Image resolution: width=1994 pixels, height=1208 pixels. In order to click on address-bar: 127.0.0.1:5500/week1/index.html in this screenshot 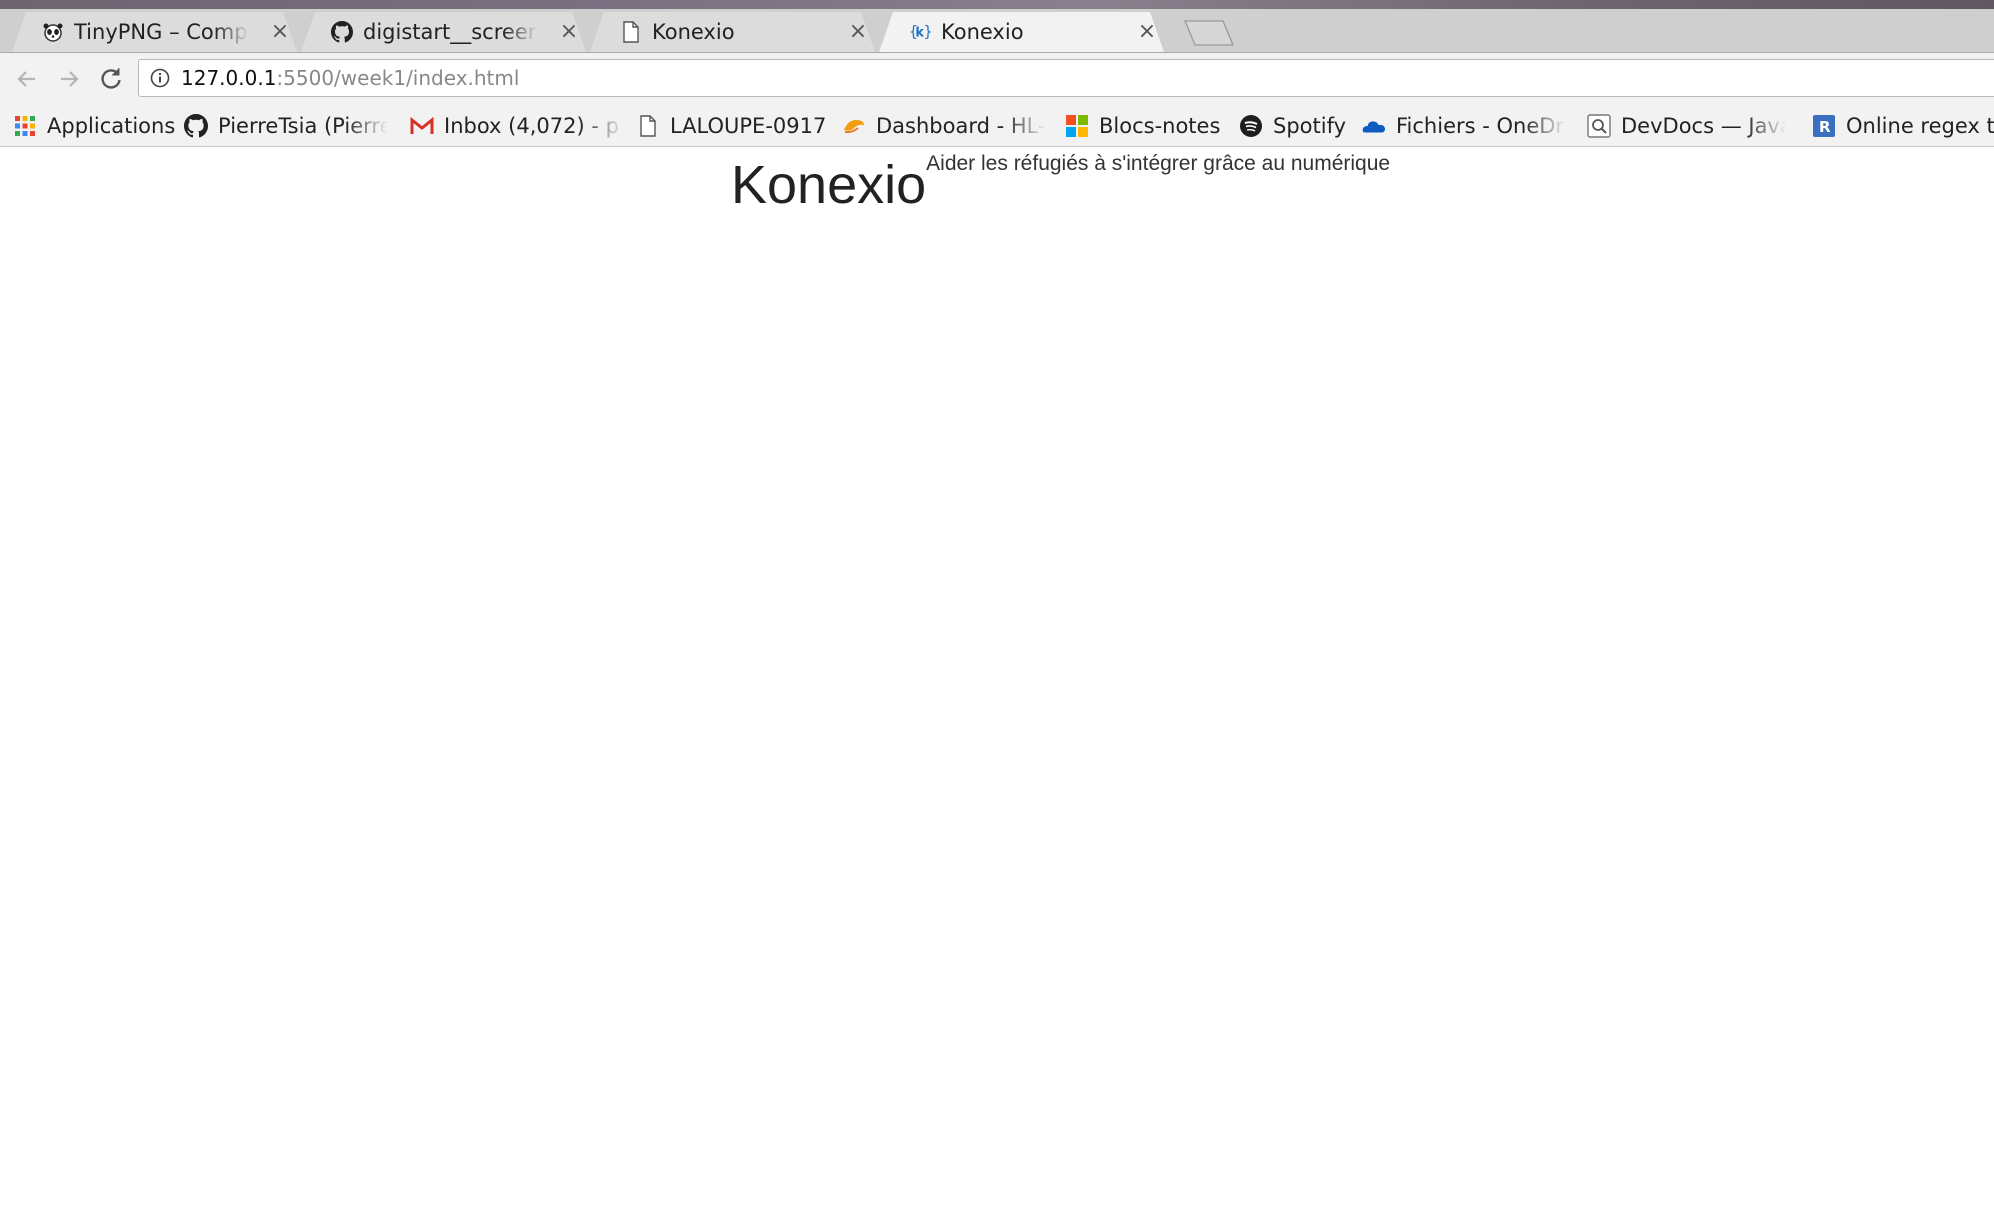, I will do `click(1066, 78)`.